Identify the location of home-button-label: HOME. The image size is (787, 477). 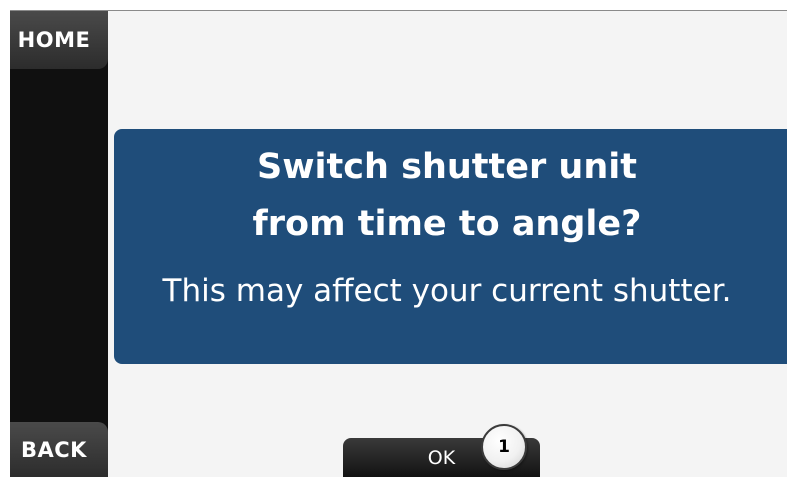
(54, 40).